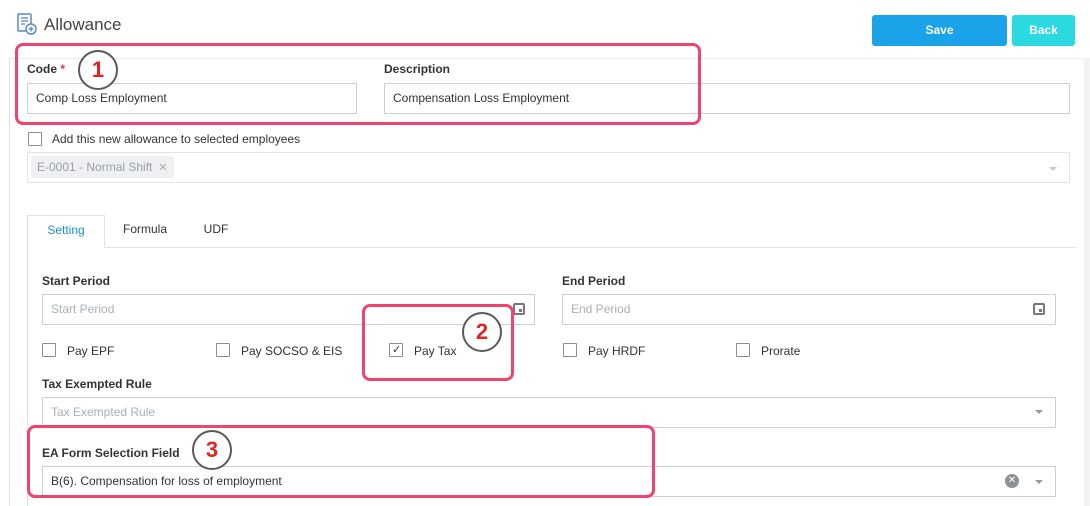 The height and width of the screenshot is (506, 1090). Describe the element at coordinates (98, 70) in the screenshot. I see `callout-number-1: 1` at that location.